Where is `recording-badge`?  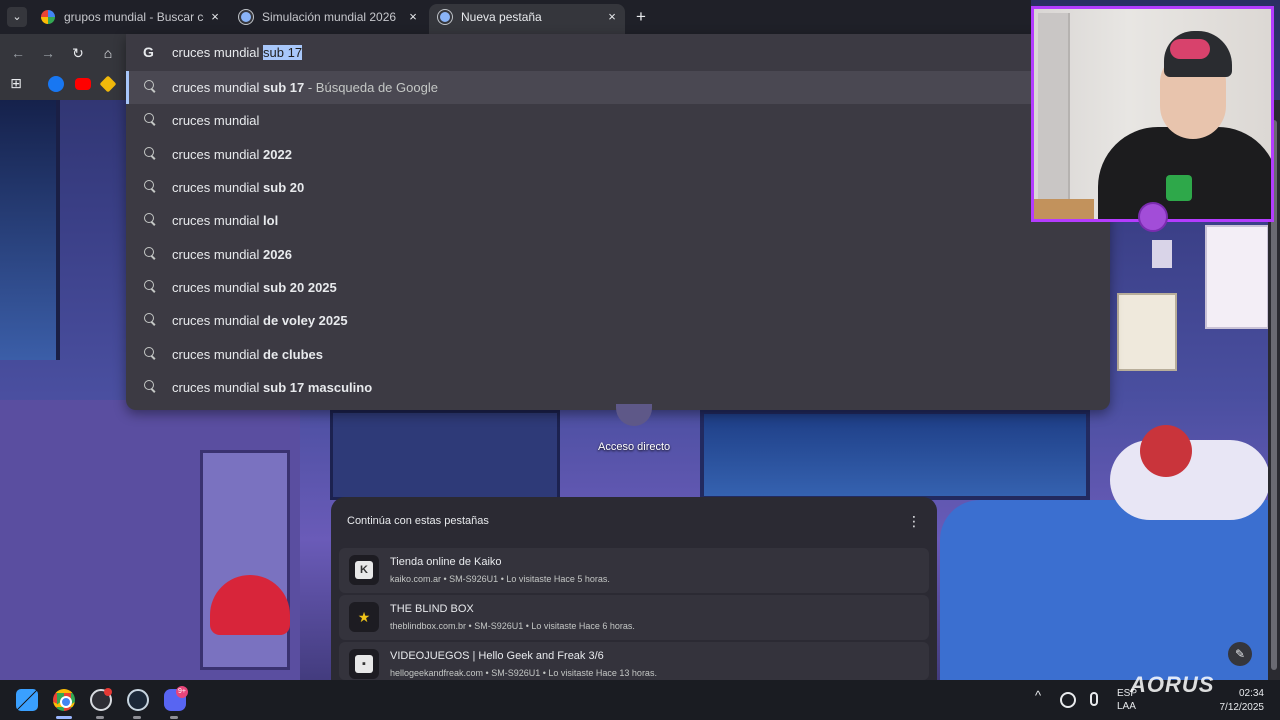
recording-badge is located at coordinates (108, 692).